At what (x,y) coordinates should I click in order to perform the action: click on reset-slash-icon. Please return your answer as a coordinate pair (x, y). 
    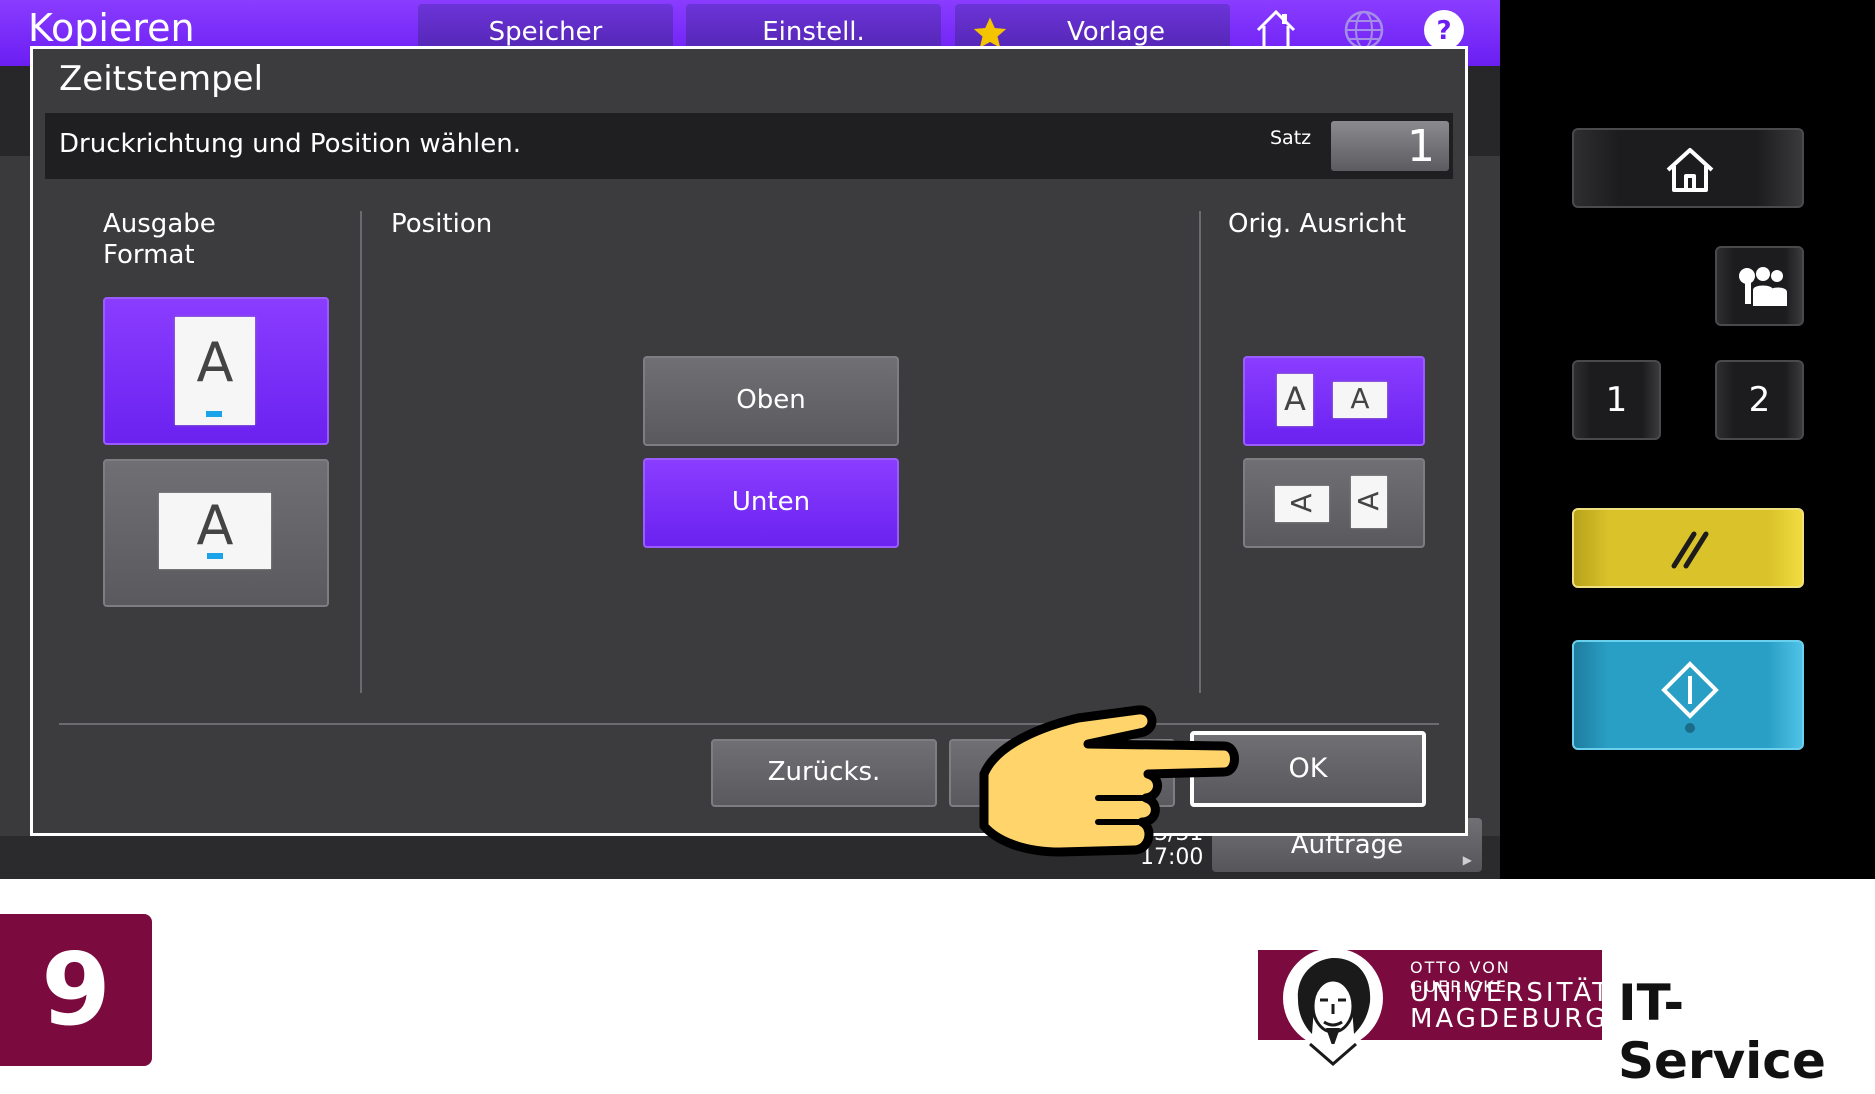
    Looking at the image, I should click on (1690, 550).